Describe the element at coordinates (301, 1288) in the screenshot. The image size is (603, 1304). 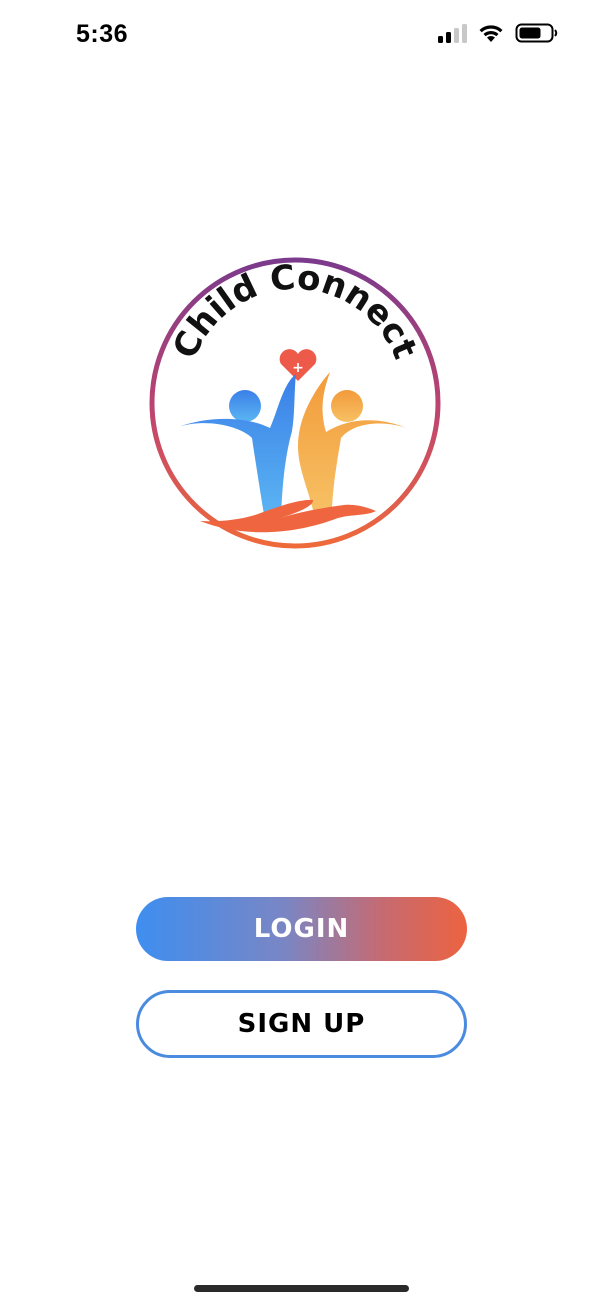
I see `home-indicator` at that location.